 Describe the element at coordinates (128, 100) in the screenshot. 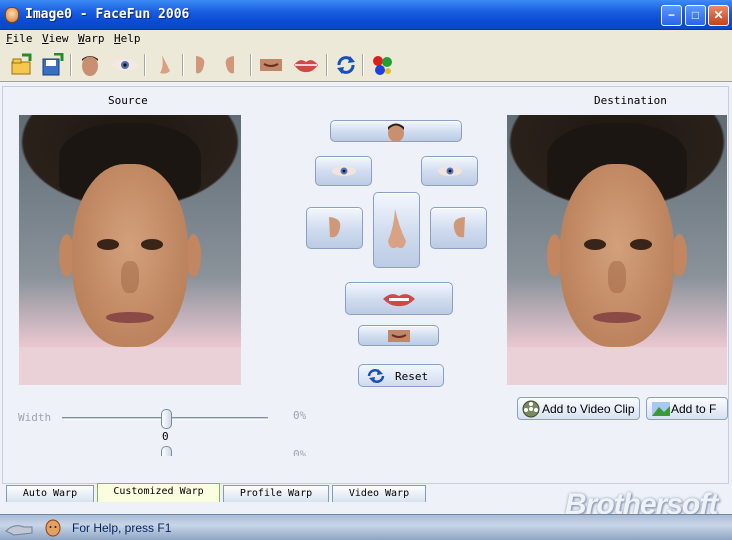

I see `source-label: Source` at that location.